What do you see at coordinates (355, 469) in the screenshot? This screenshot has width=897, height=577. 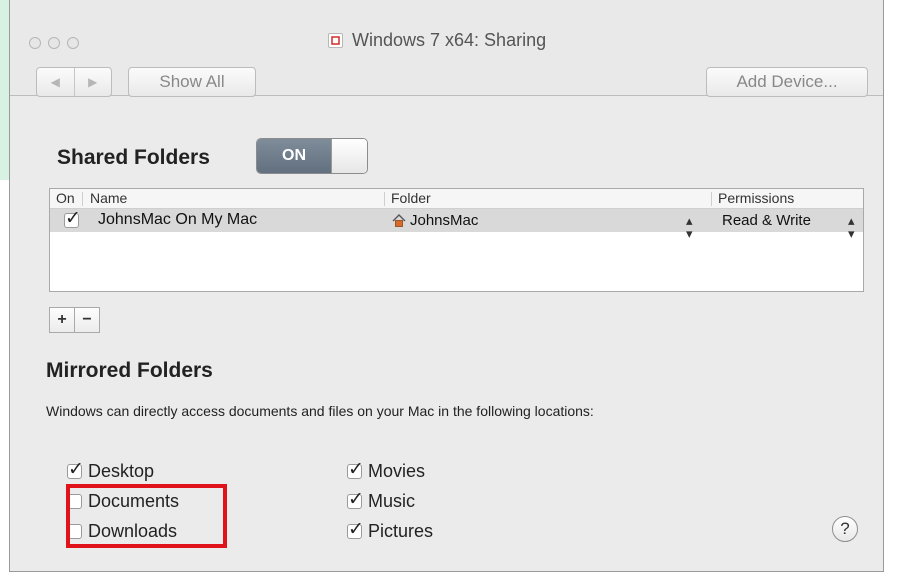 I see `movies-checkbox` at bounding box center [355, 469].